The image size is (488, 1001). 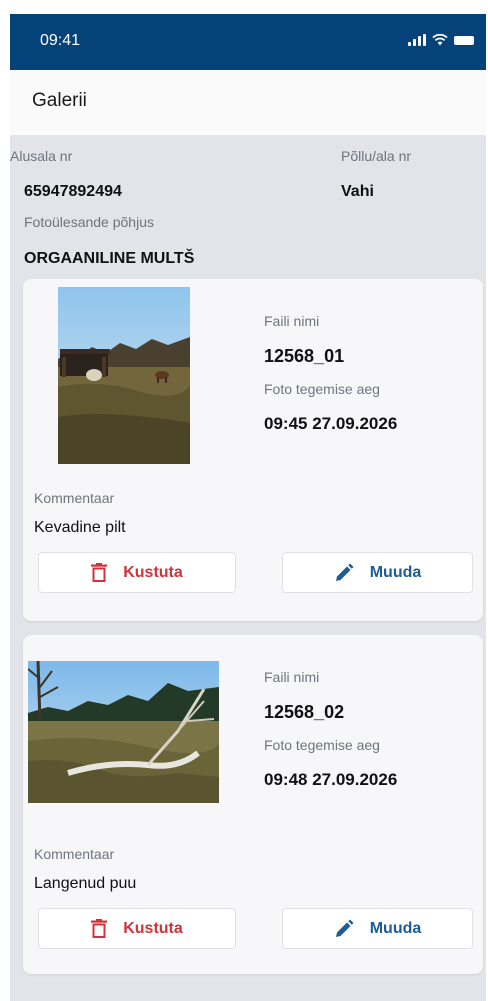 I want to click on file-name-value: 12568_02, so click(x=304, y=712).